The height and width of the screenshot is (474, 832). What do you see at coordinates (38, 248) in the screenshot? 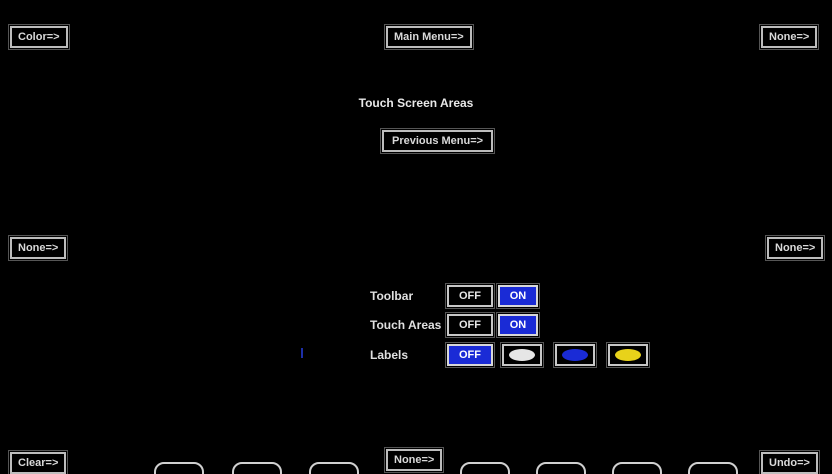
I see `mid-left-zone-button: None=>` at bounding box center [38, 248].